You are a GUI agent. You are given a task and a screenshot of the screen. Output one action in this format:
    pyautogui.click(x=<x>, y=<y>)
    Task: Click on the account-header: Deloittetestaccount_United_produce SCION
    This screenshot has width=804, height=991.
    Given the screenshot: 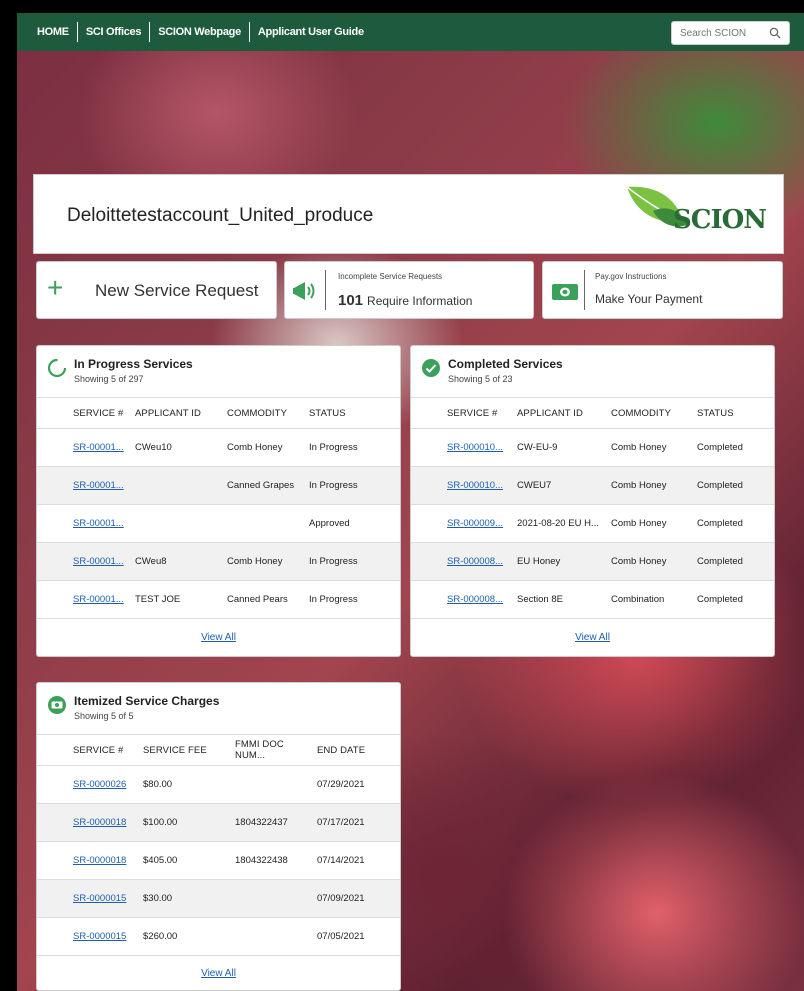 What is the action you would take?
    pyautogui.click(x=408, y=214)
    